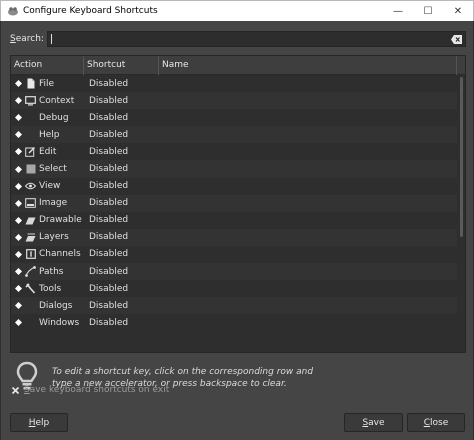 This screenshot has width=474, height=440. I want to click on save-on-exit-label: Save keyboard shortcuts on exit, so click(97, 390).